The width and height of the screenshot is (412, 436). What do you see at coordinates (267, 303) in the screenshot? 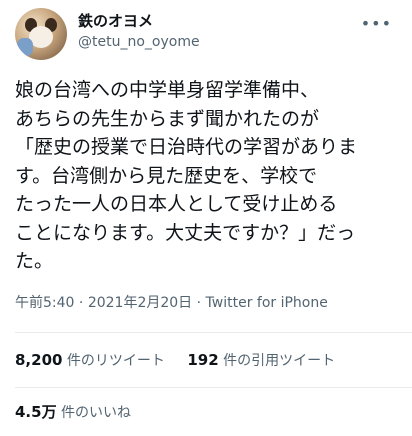
I see `tweet-source: Twitter for iPhone` at bounding box center [267, 303].